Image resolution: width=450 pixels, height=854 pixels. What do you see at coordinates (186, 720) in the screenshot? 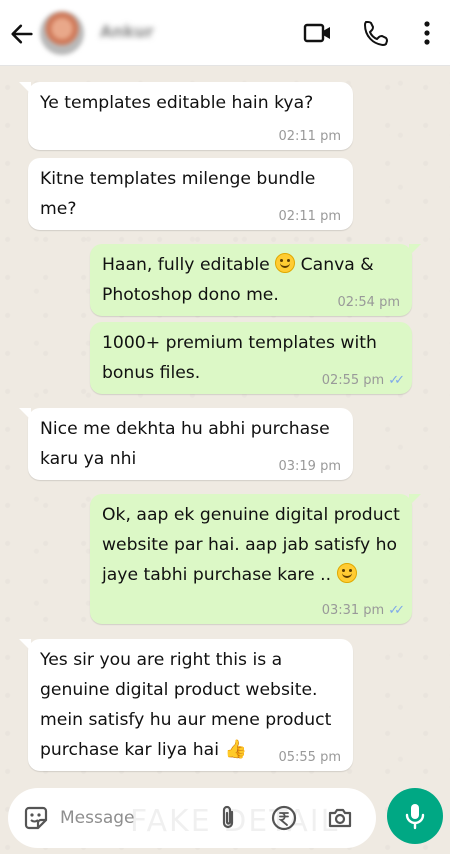
I see `message-text-line: mein satisfy hu aur mene product` at bounding box center [186, 720].